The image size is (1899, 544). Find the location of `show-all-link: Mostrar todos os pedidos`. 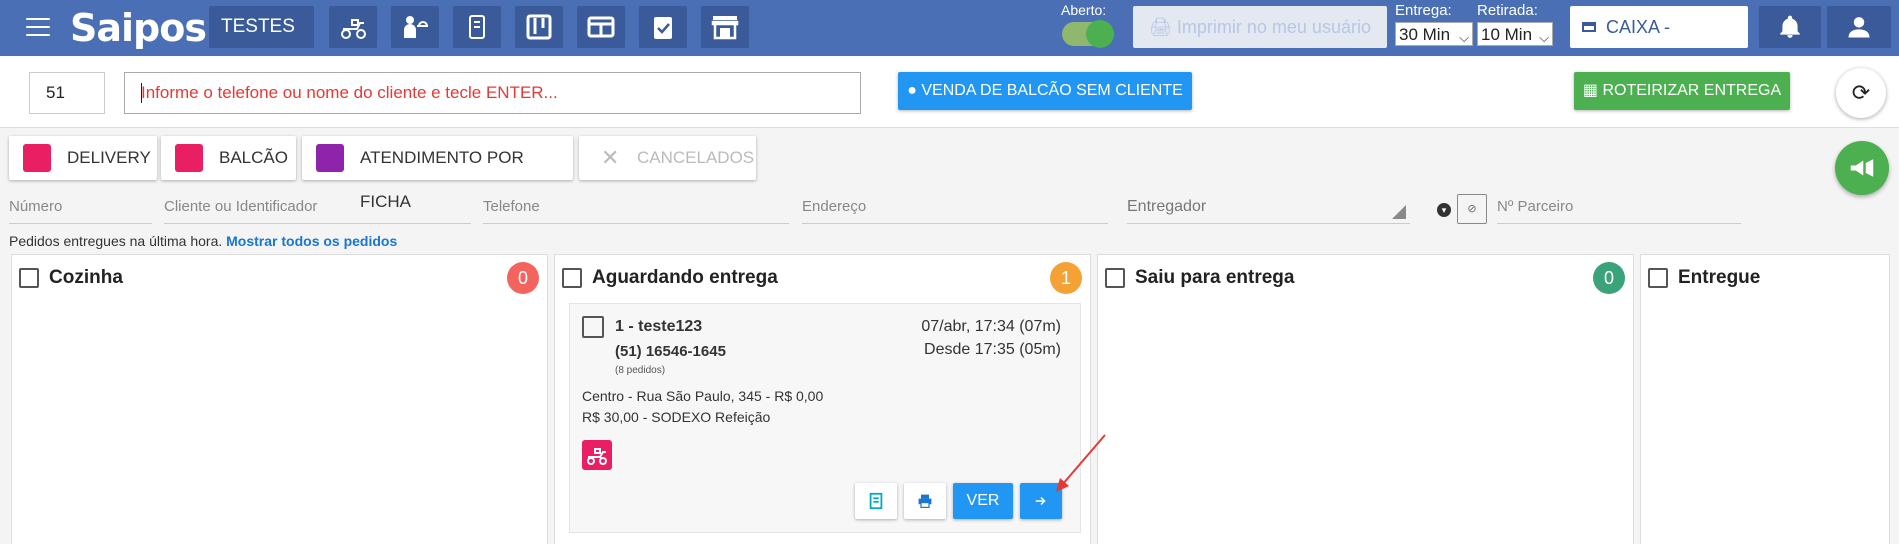

show-all-link: Mostrar todos os pedidos is located at coordinates (311, 241).